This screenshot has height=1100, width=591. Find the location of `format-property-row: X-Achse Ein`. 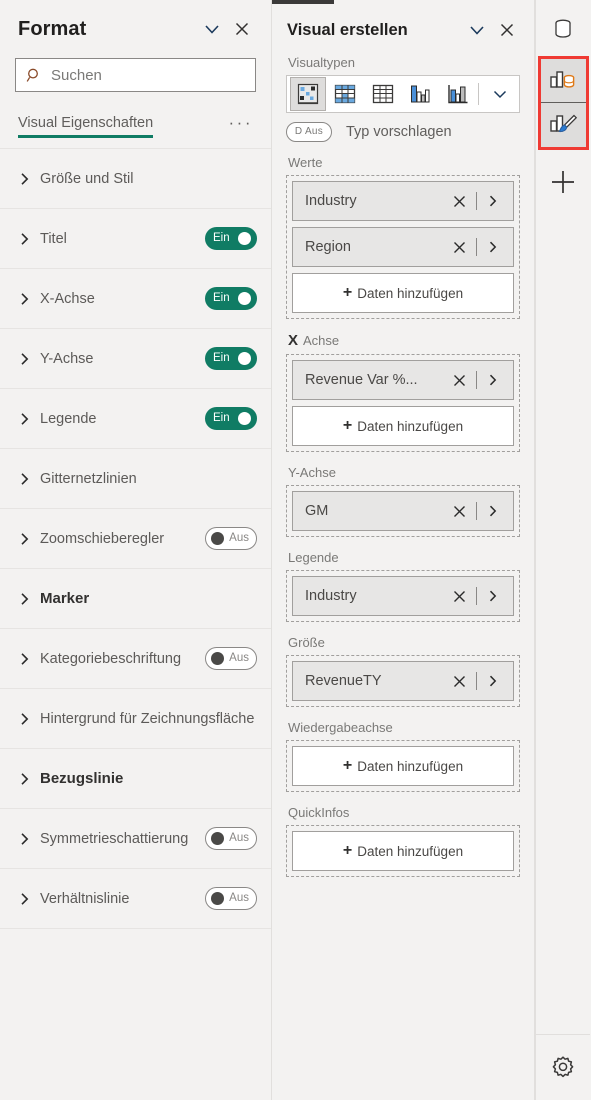

format-property-row: X-Achse Ein is located at coordinates (135, 299).